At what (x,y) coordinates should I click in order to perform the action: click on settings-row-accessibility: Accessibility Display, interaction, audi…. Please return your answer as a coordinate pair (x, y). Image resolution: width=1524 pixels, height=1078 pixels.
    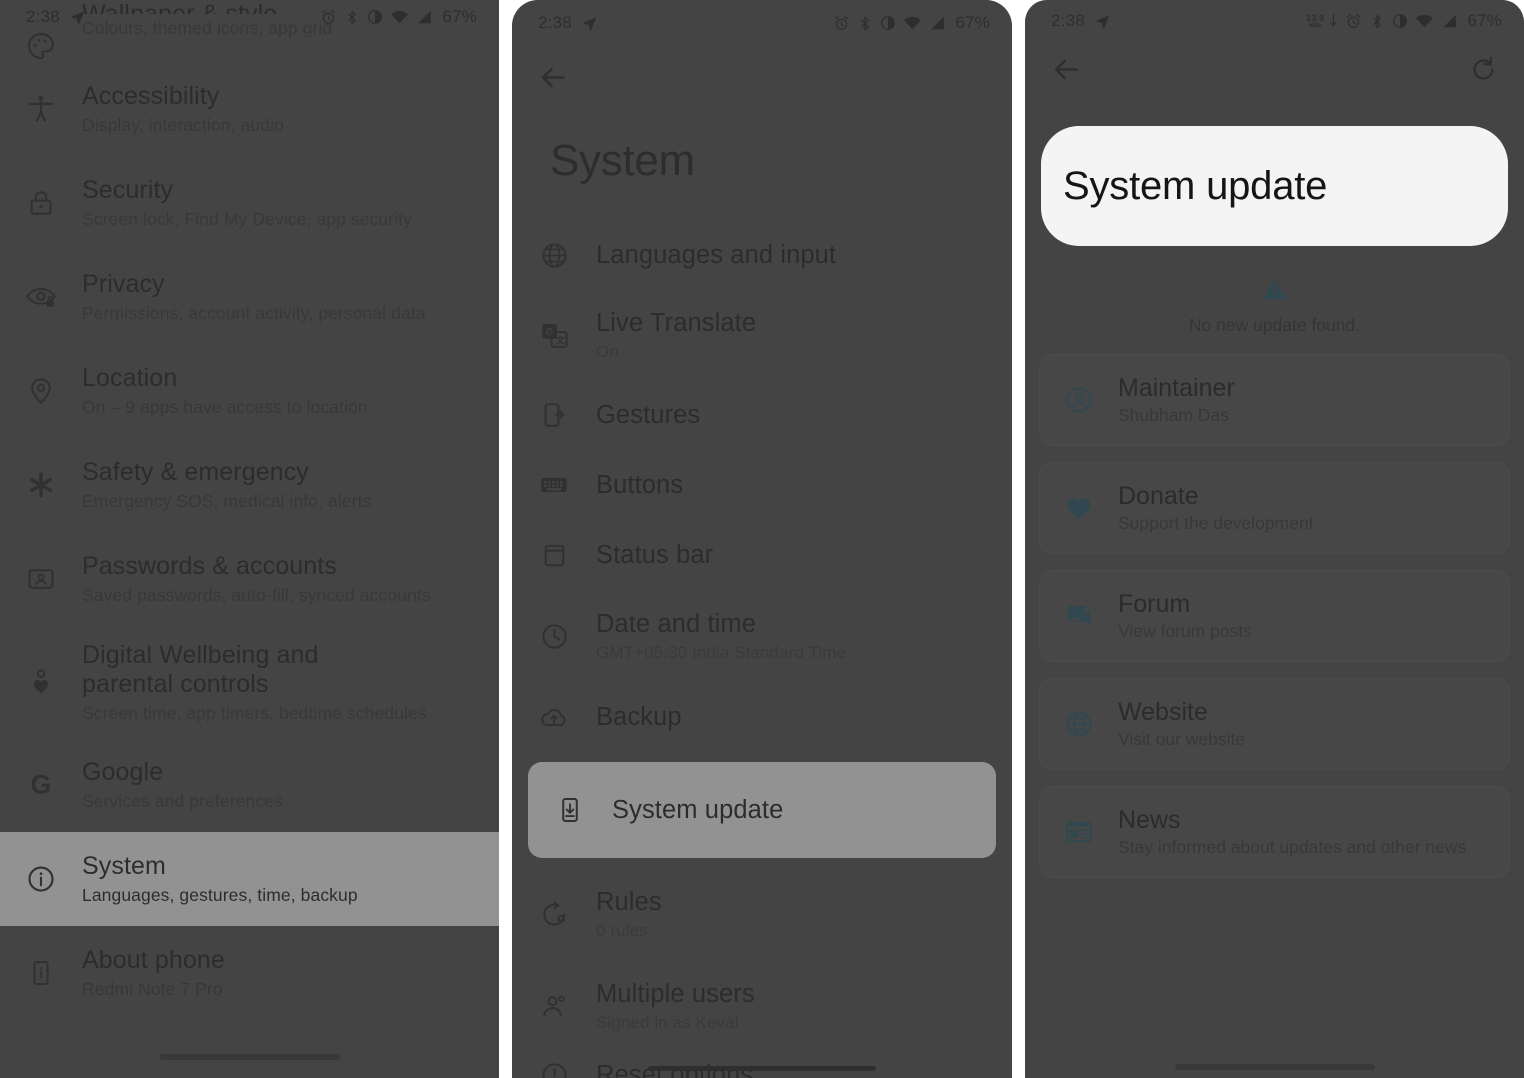
    Looking at the image, I should click on (249, 109).